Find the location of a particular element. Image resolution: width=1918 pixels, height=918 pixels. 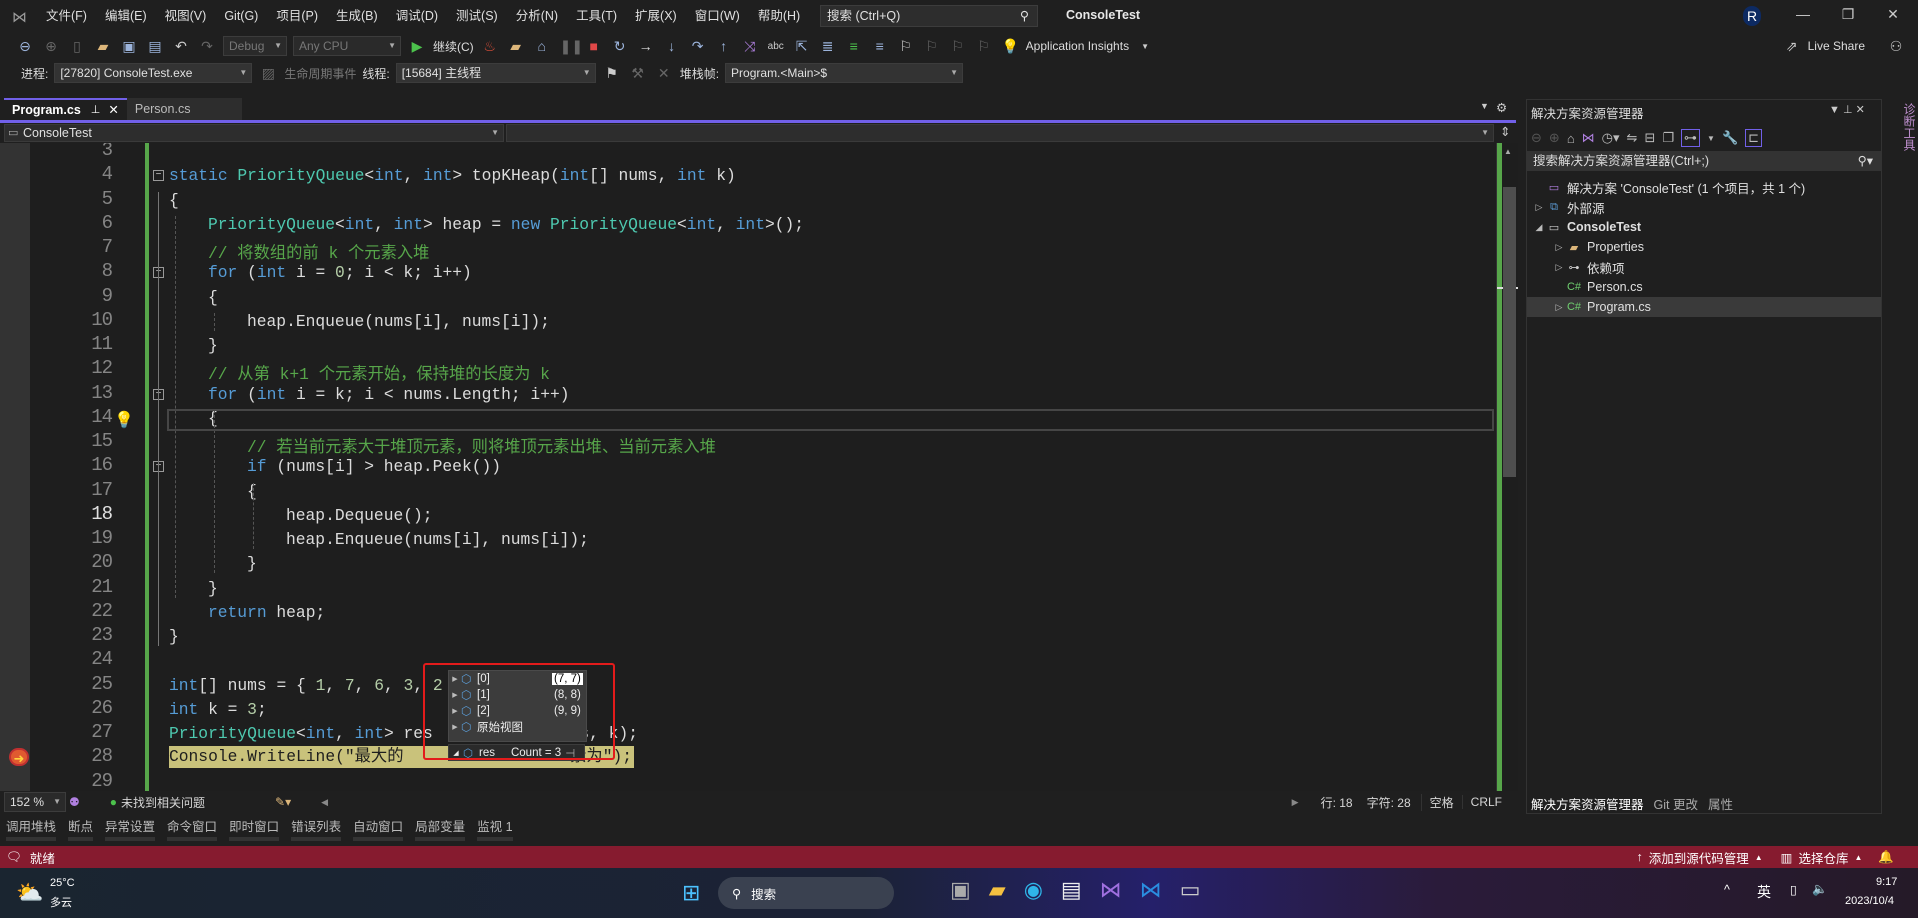

next-bookmark-icon: ⚐ is located at coordinates (958, 46).